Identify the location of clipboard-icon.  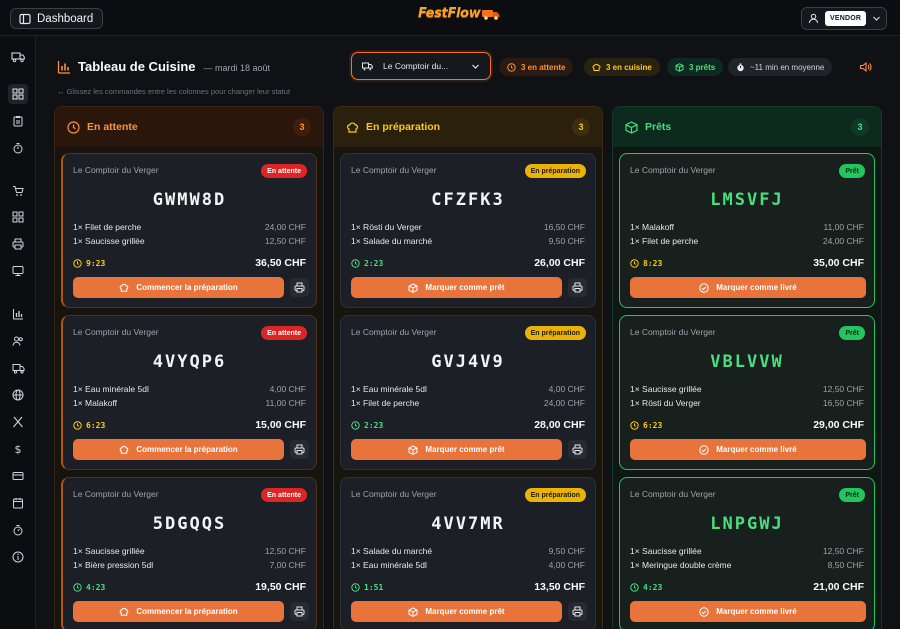
(18, 121).